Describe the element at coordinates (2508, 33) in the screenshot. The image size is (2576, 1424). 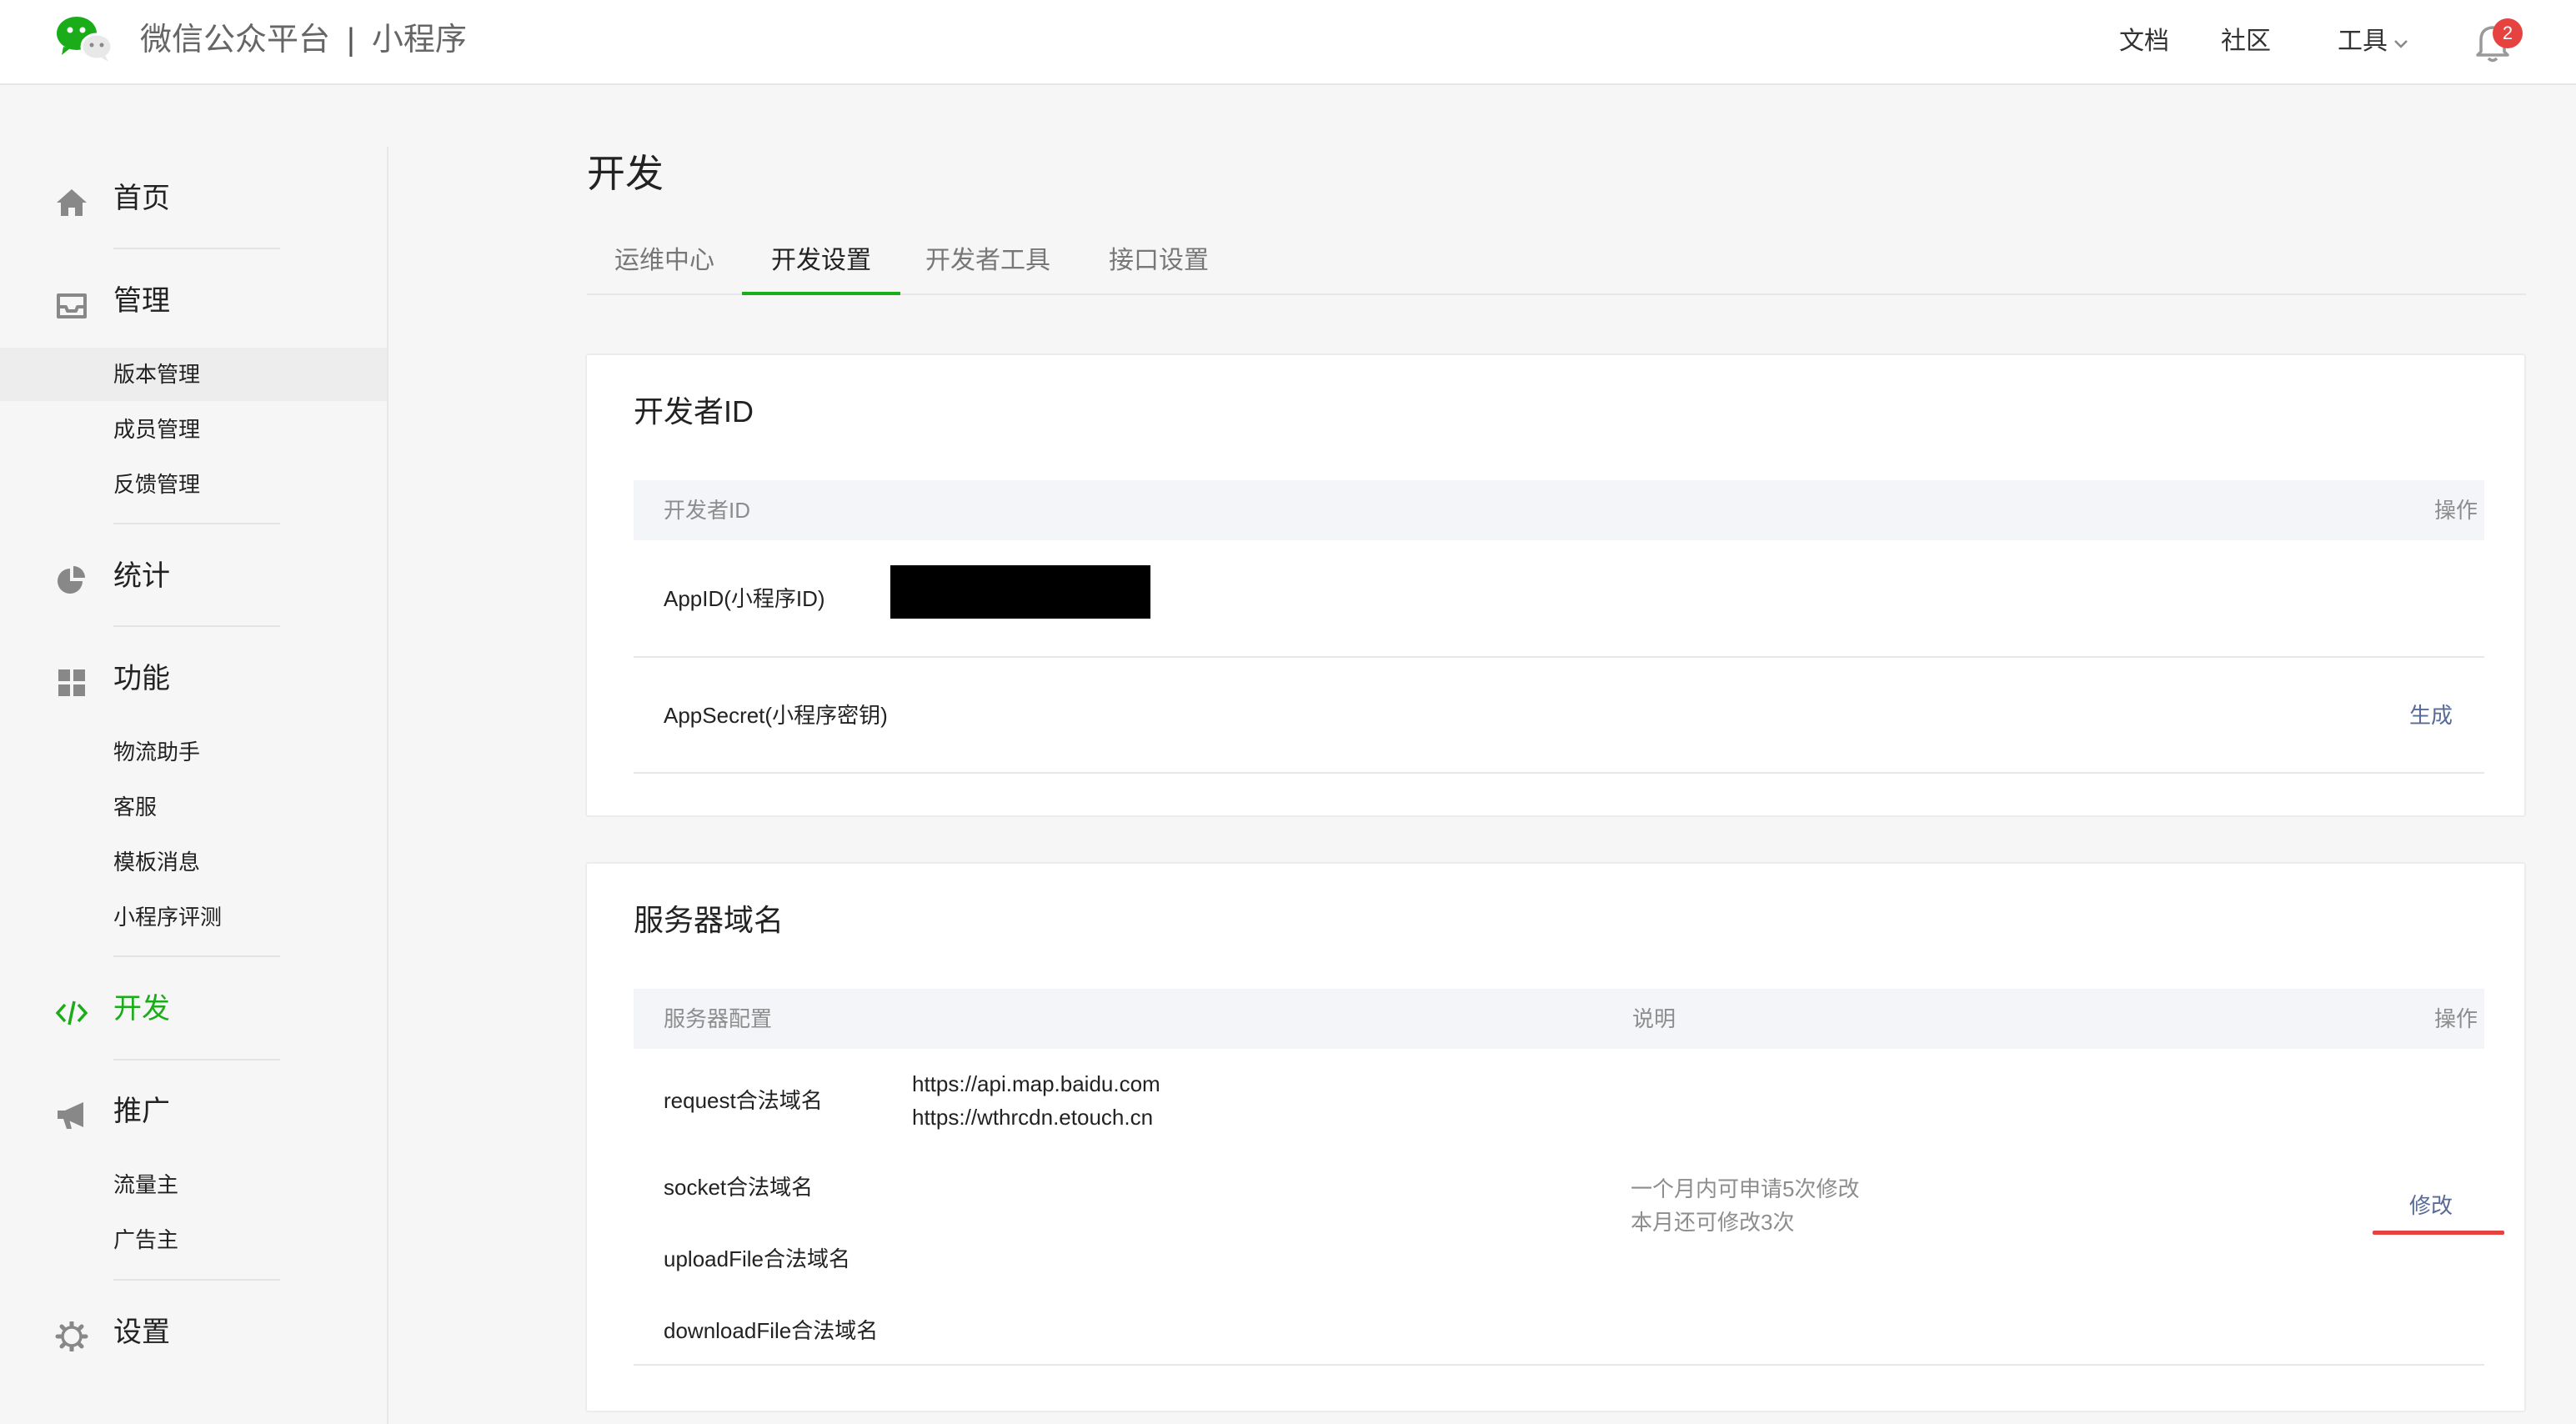
I see `notification-badge: 2` at that location.